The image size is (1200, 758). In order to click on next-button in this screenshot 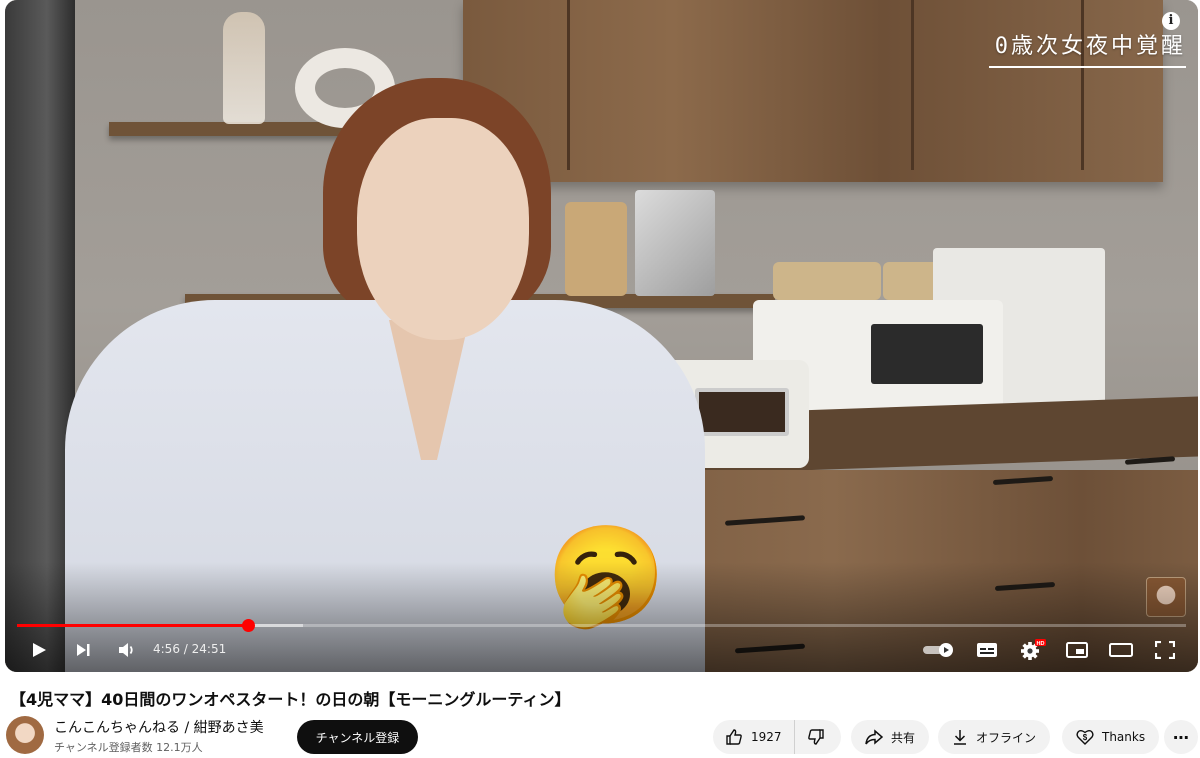, I will do `click(83, 650)`.